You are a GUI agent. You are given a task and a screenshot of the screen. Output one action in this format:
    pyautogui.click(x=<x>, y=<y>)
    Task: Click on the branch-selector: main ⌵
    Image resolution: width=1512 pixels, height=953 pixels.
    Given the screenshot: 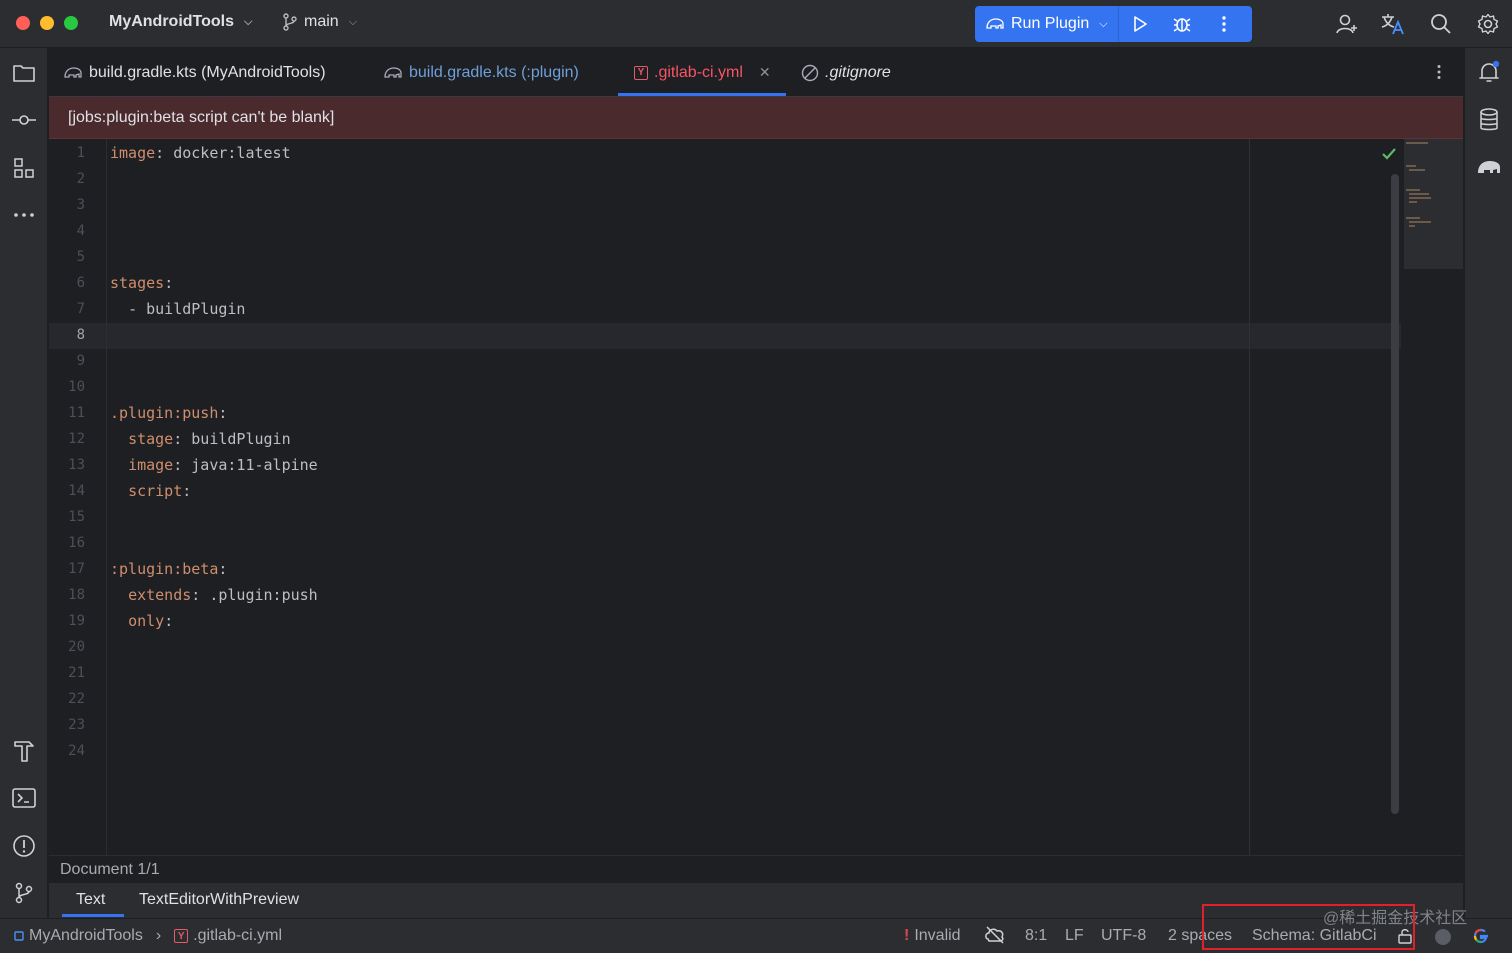 What is the action you would take?
    pyautogui.click(x=319, y=22)
    